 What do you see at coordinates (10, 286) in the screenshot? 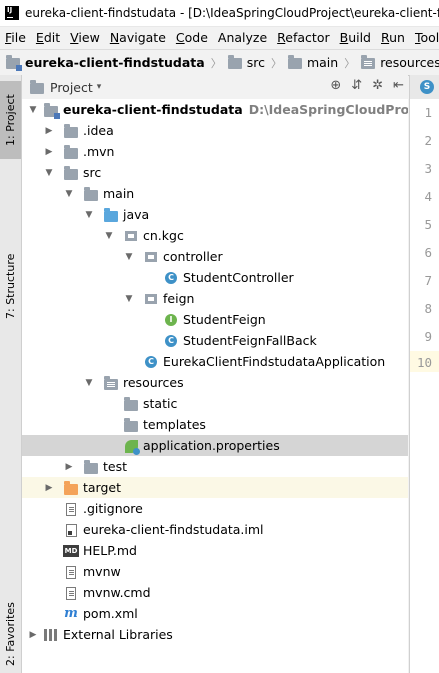
I see `tab-structure: 7: Structure` at bounding box center [10, 286].